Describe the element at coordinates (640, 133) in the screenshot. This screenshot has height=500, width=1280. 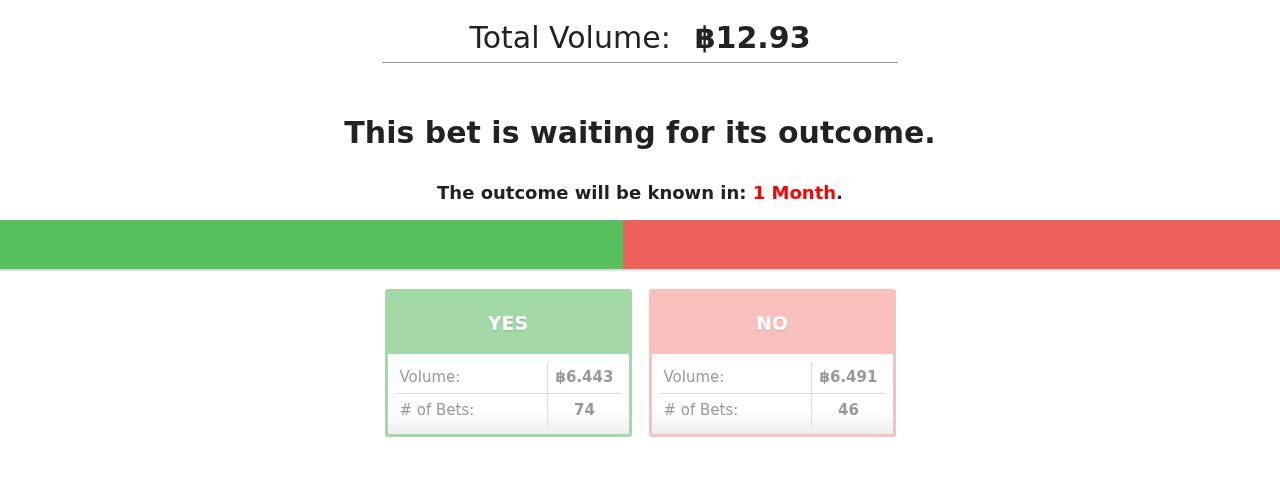
I see `status-heading: This bet is waiting for its outcome.` at that location.